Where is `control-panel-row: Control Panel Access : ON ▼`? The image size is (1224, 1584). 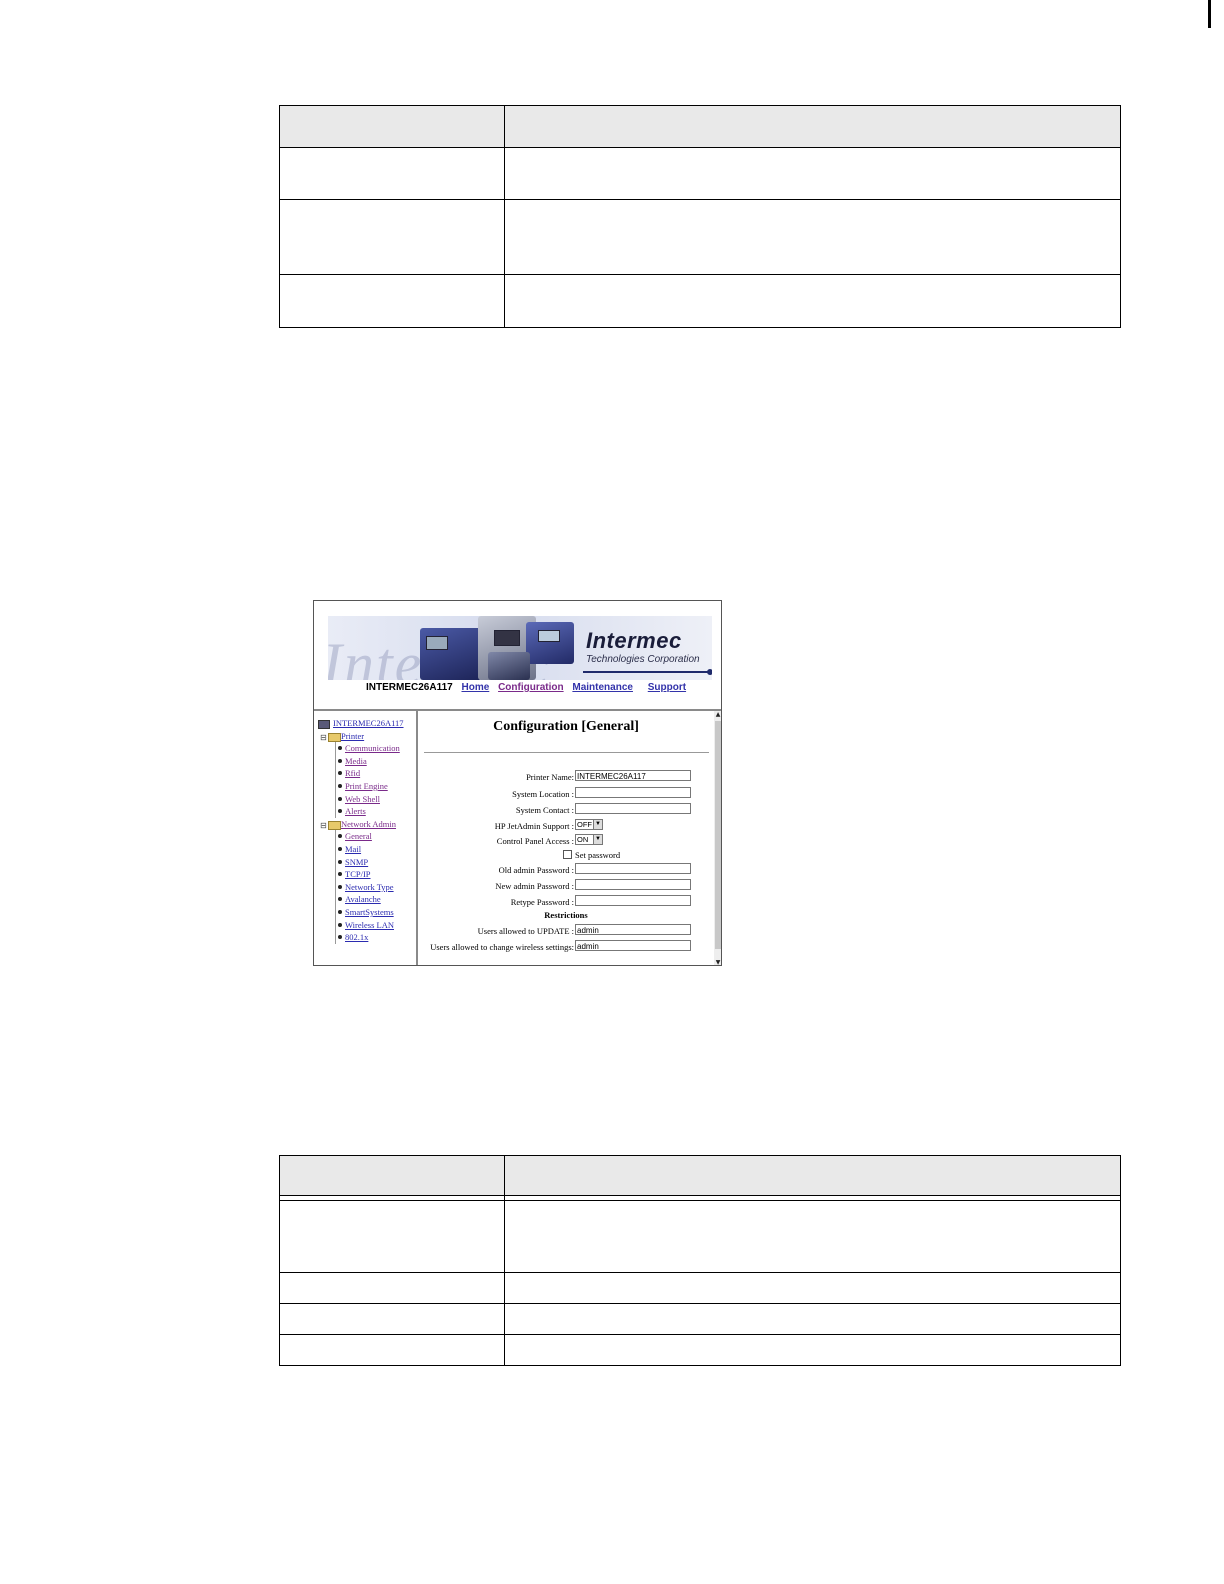 control-panel-row: Control Panel Access : ON ▼ is located at coordinates (566, 841).